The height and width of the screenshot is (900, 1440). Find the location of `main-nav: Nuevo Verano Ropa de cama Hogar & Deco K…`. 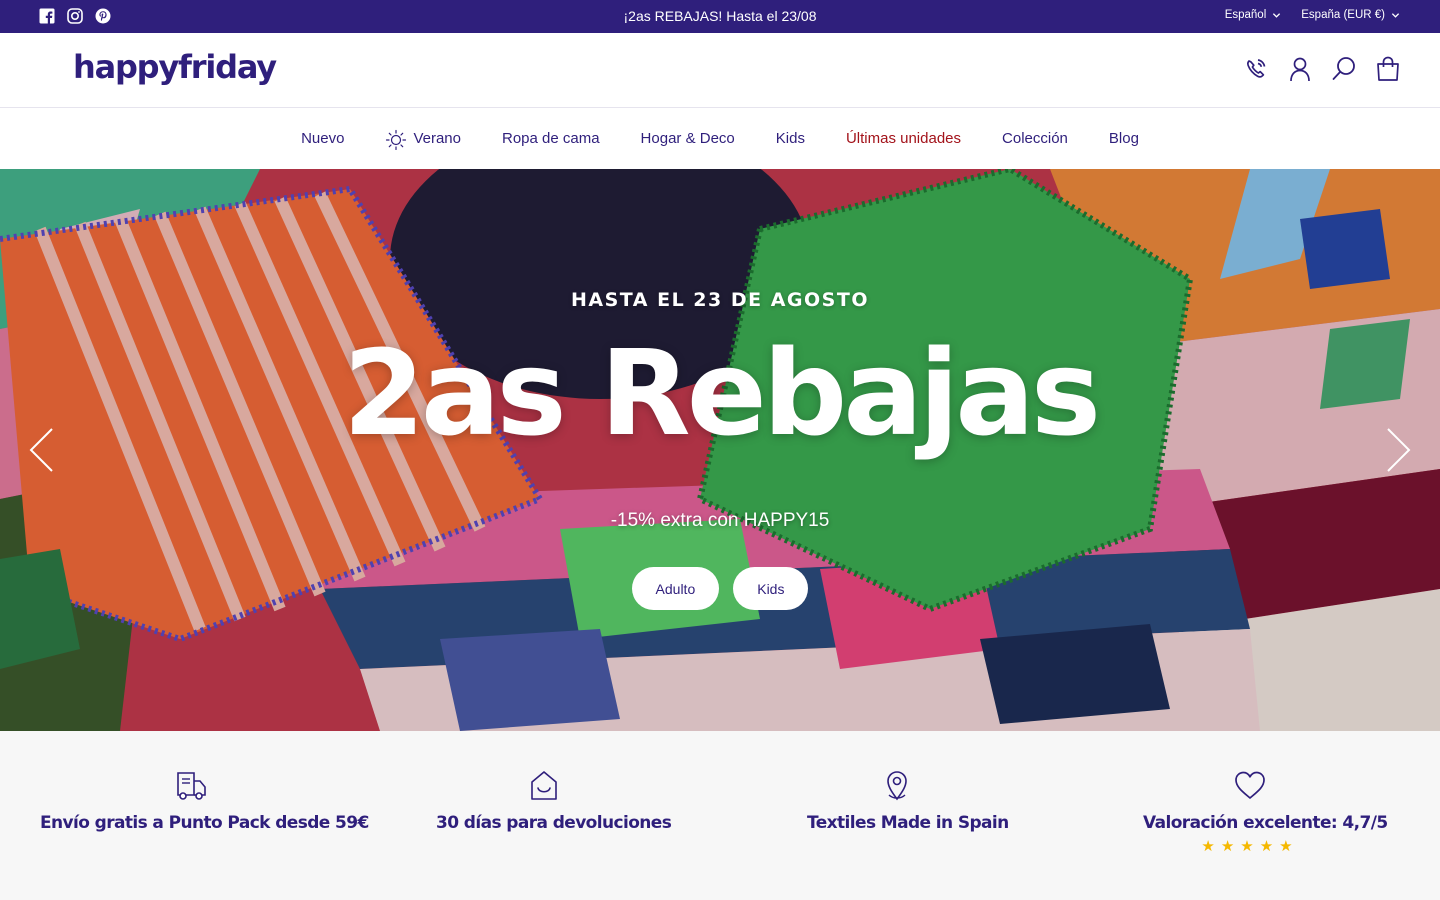

main-nav: Nuevo Verano Ropa de cama Hogar & Deco K… is located at coordinates (720, 138).